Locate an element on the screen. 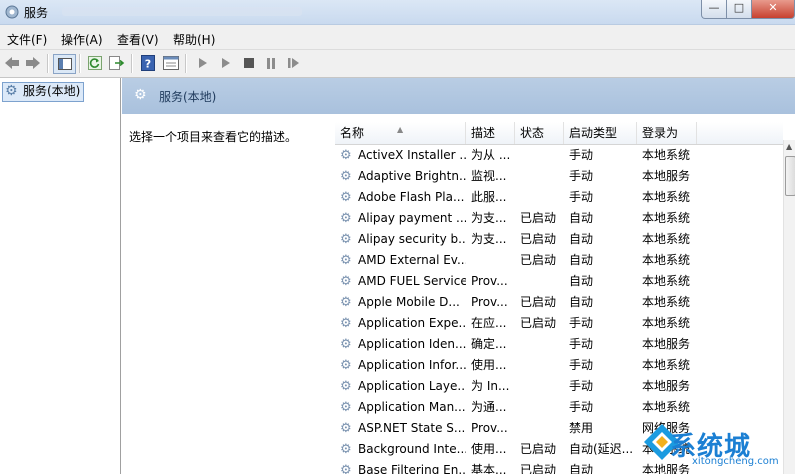 The width and height of the screenshot is (795, 474). pause-service-icon is located at coordinates (271, 63).